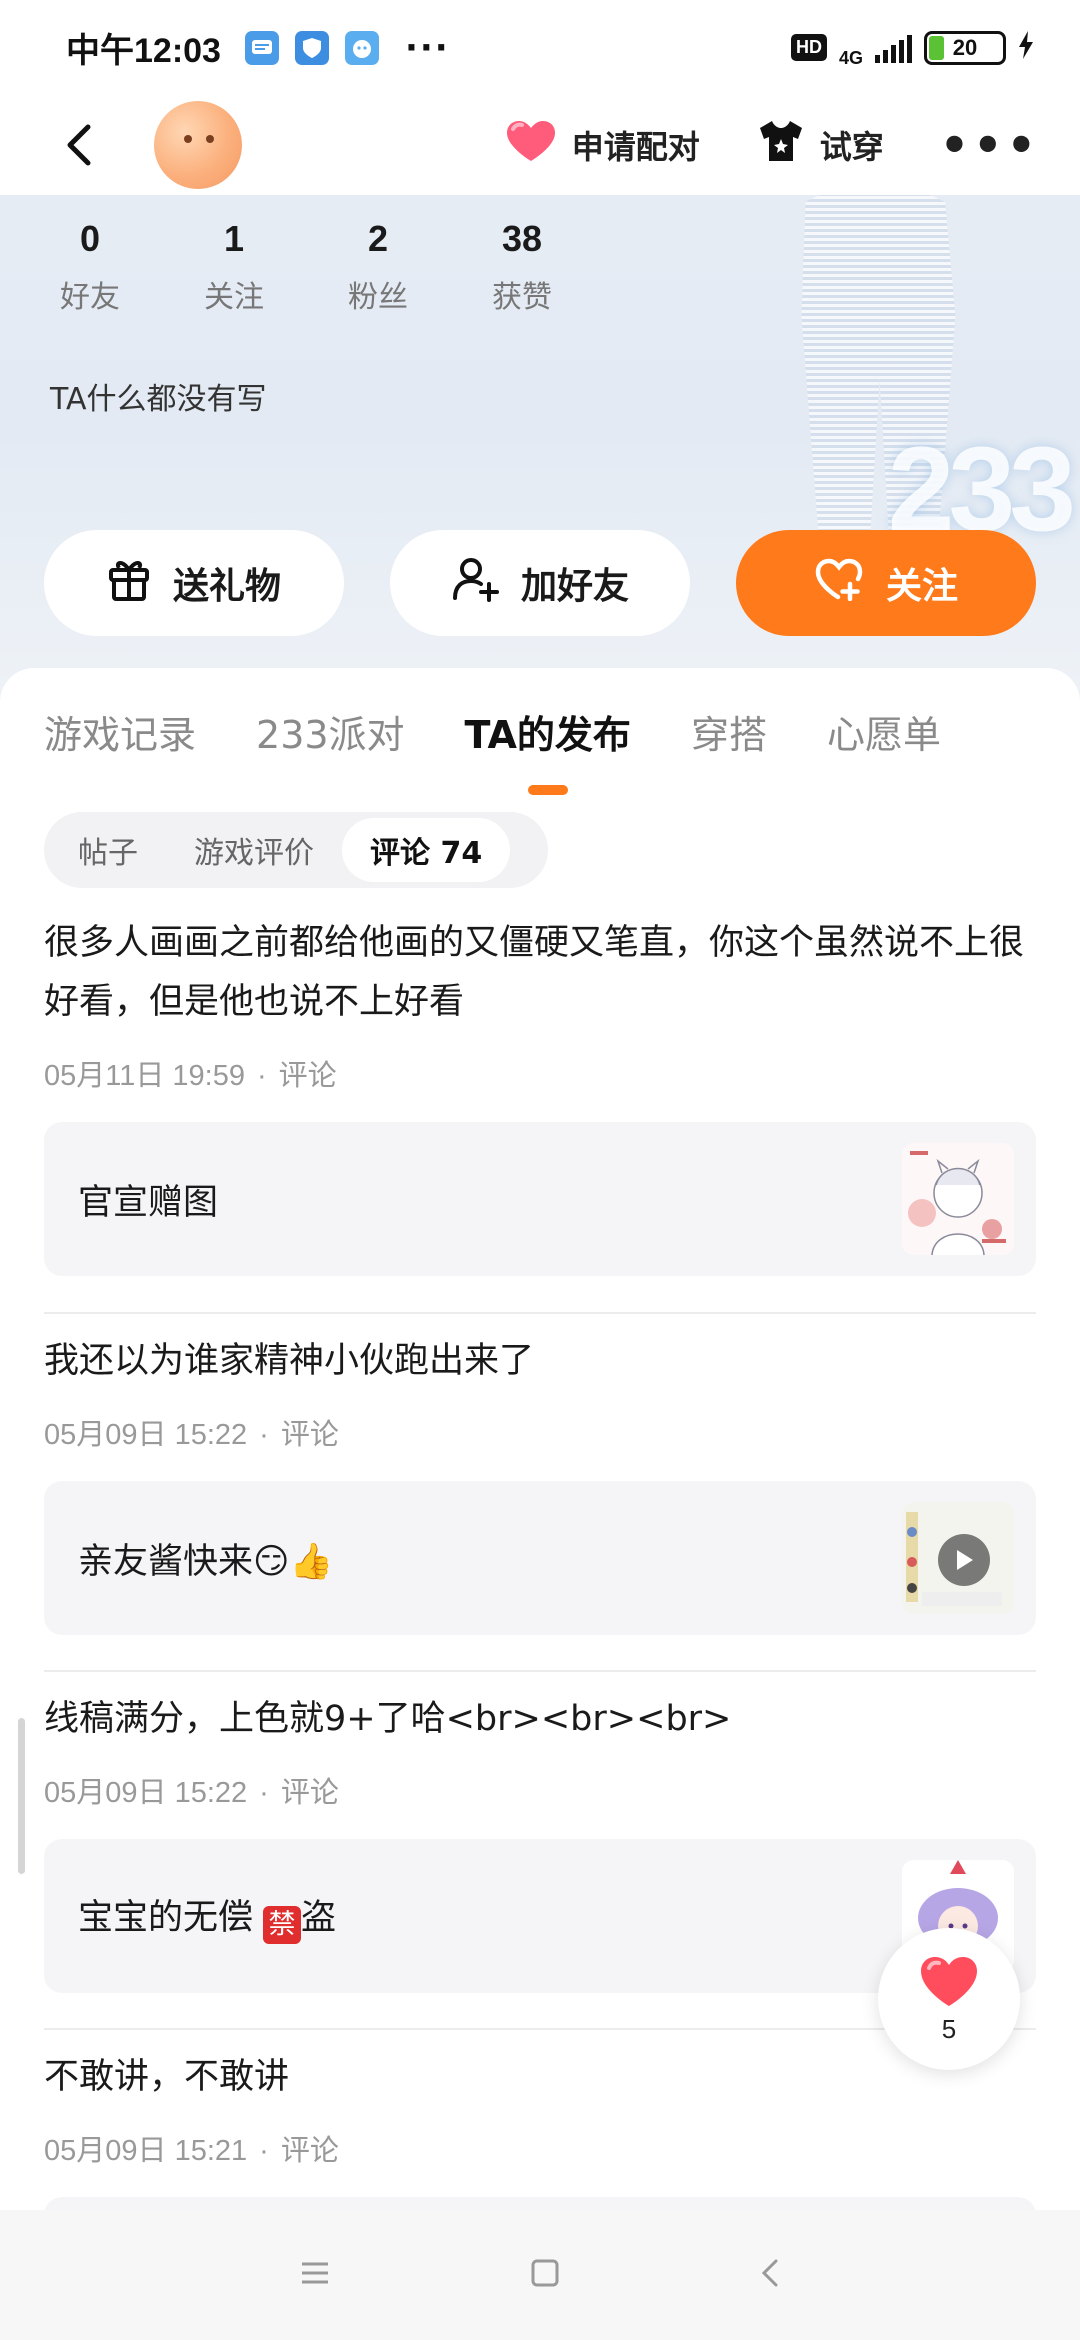 This screenshot has width=1080, height=2340. I want to click on tab-233-party: 233派对, so click(330, 731).